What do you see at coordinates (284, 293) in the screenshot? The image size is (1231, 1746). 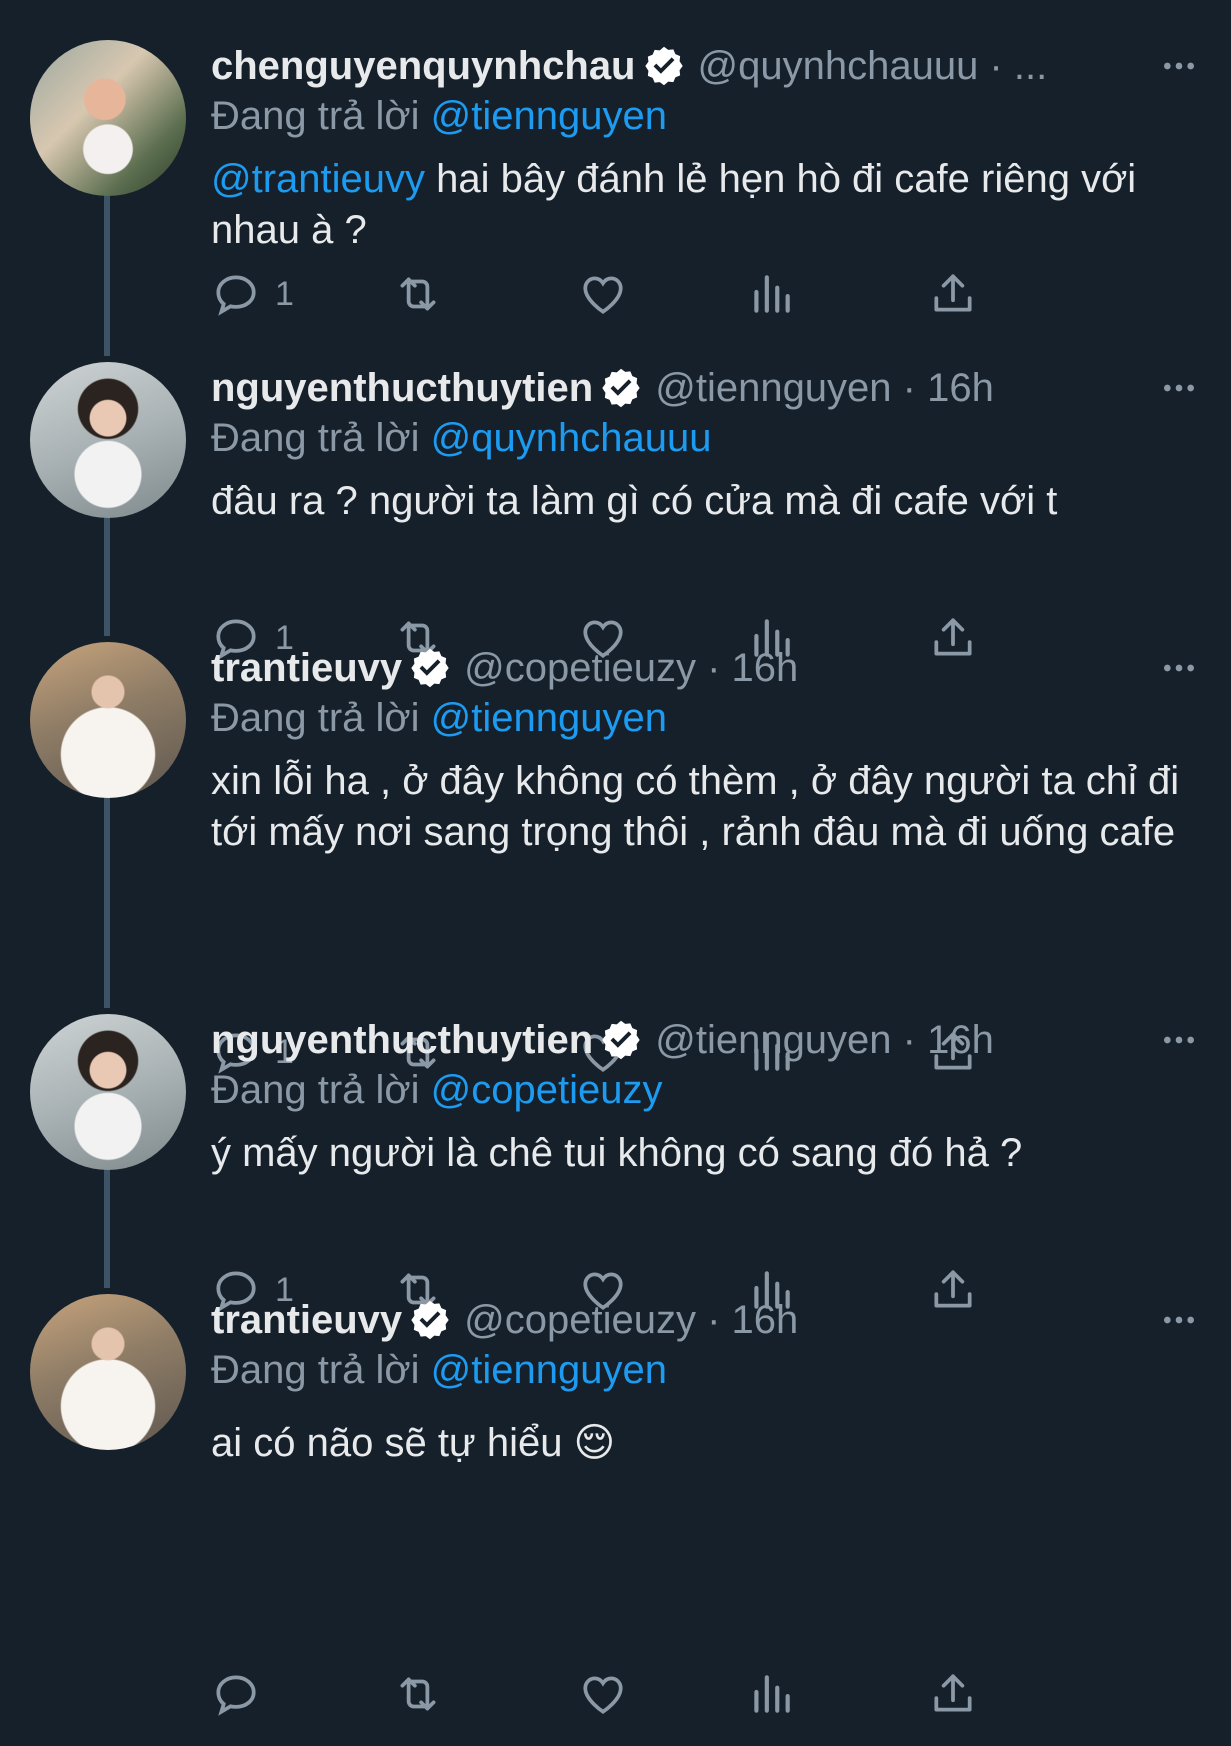 I see `reply-count: 1` at bounding box center [284, 293].